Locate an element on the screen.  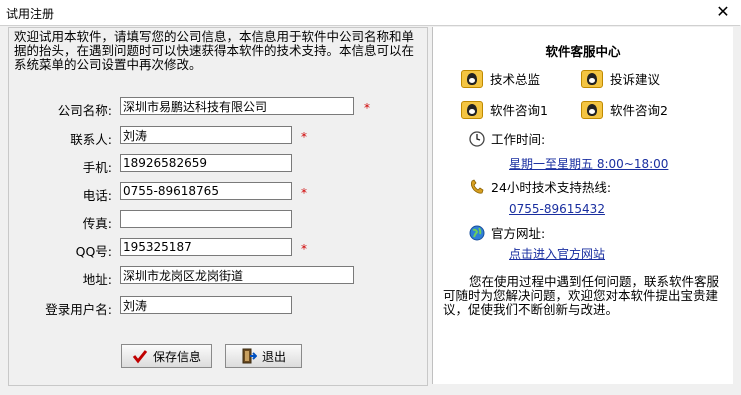
checkmark-icon is located at coordinates (140, 357).